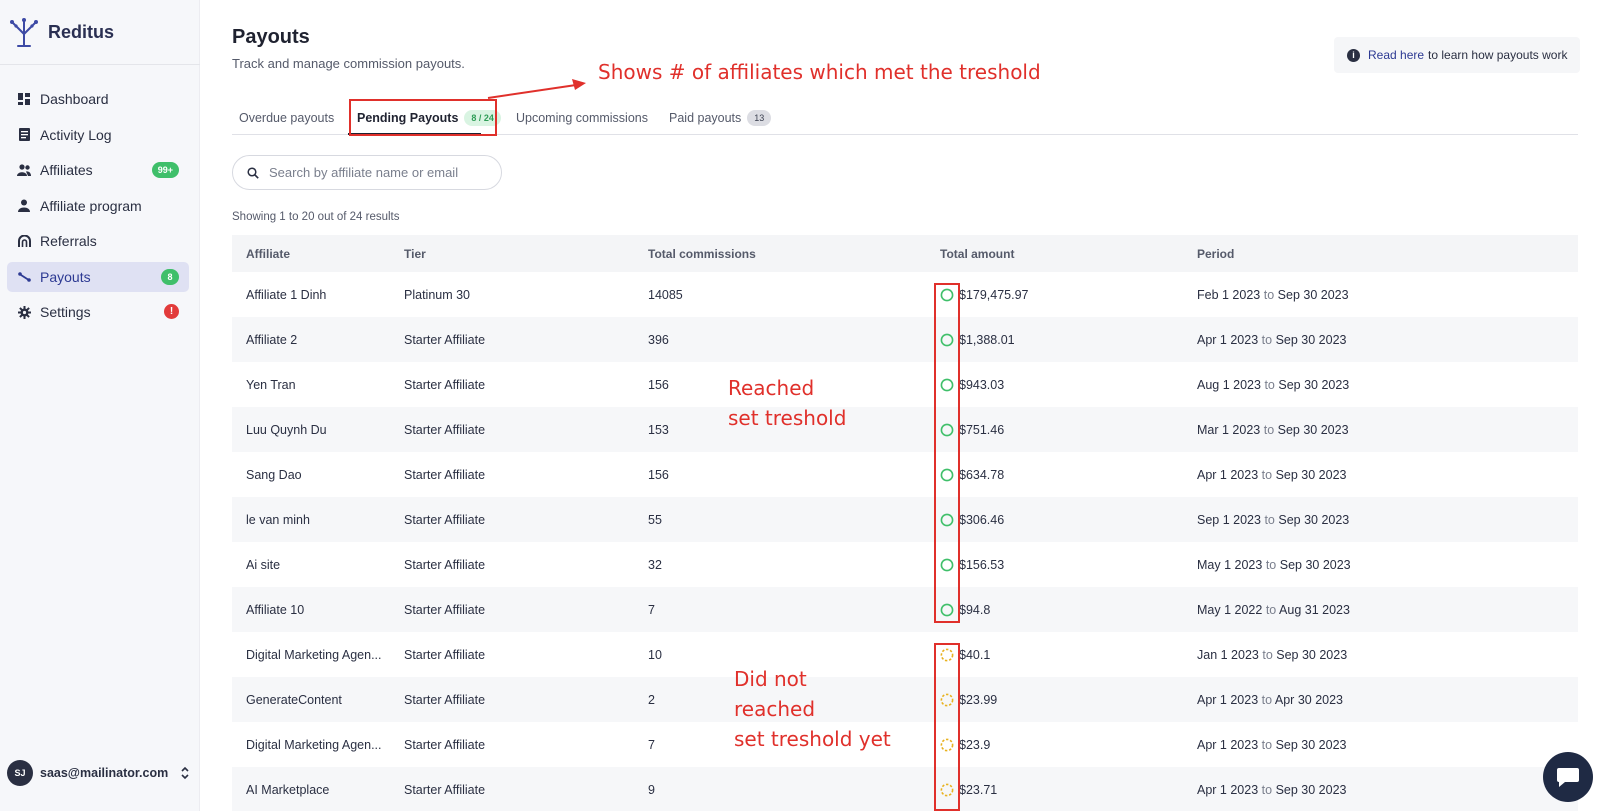  What do you see at coordinates (423, 117) in the screenshot?
I see `pending-tab-highlight` at bounding box center [423, 117].